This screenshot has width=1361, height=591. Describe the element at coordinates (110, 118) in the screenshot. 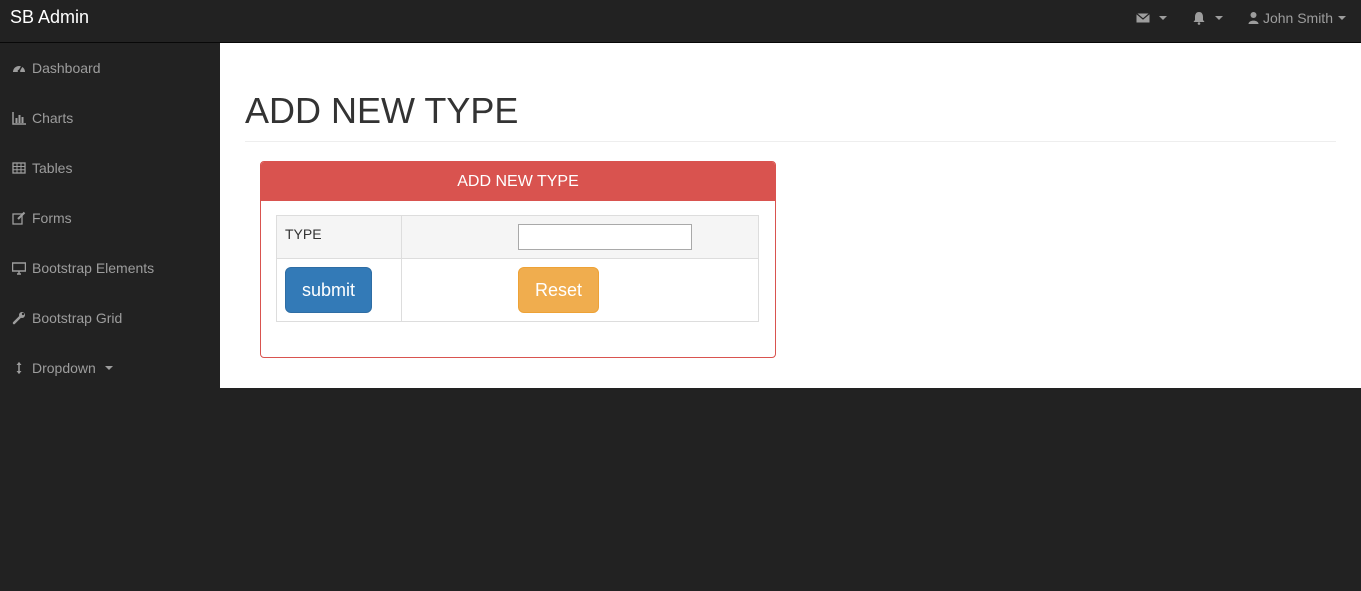

I see `sidebar-item-charts: Charts` at that location.